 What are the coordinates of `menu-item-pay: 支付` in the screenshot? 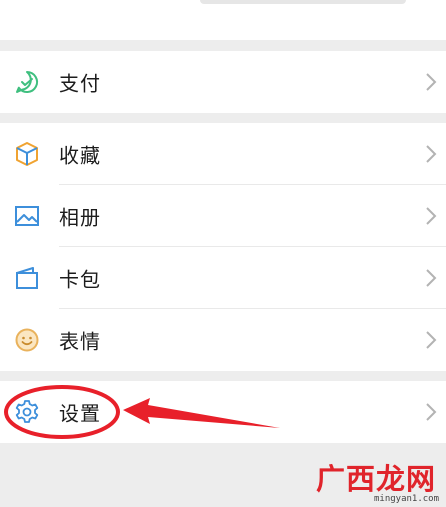 It's located at (223, 82).